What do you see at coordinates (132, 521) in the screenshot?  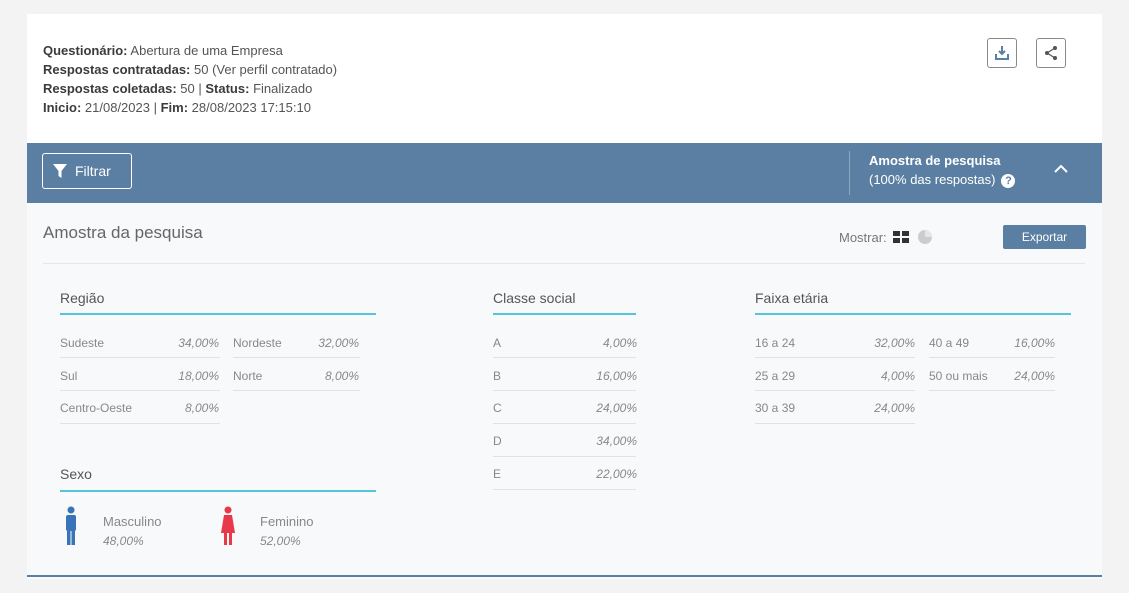 I see `male-label: Masculino` at bounding box center [132, 521].